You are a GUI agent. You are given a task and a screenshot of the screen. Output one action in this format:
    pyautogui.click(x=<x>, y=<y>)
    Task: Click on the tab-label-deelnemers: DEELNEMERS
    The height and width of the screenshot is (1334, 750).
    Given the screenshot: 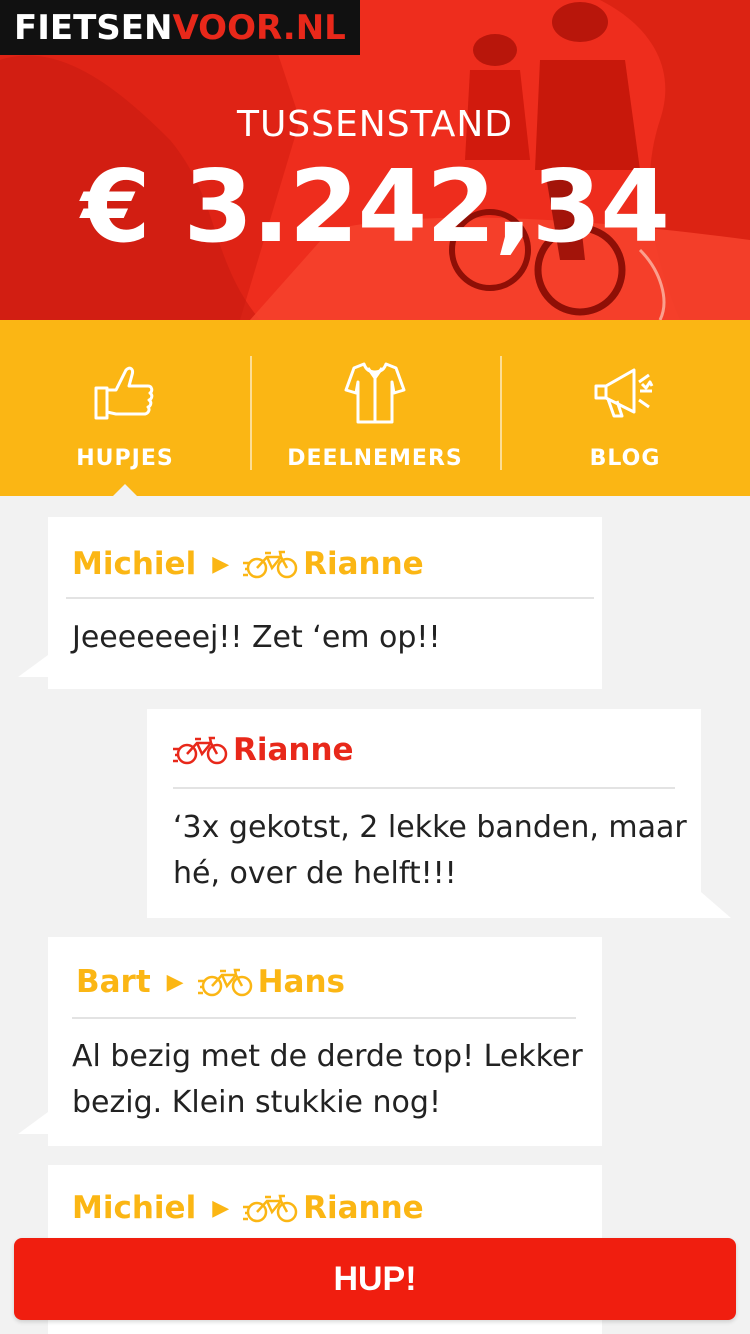 What is the action you would take?
    pyautogui.click(x=375, y=458)
    